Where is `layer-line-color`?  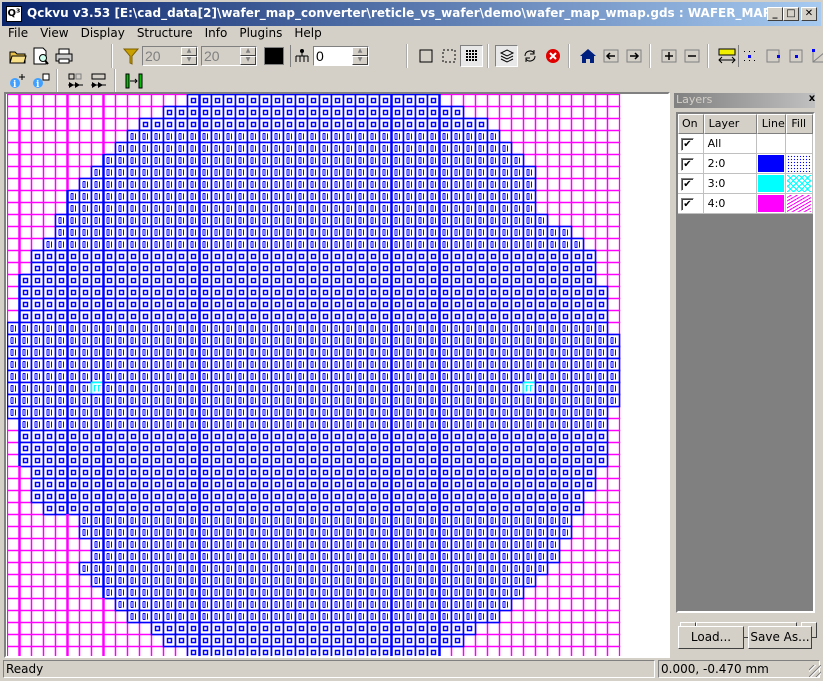 layer-line-color is located at coordinates (771, 204).